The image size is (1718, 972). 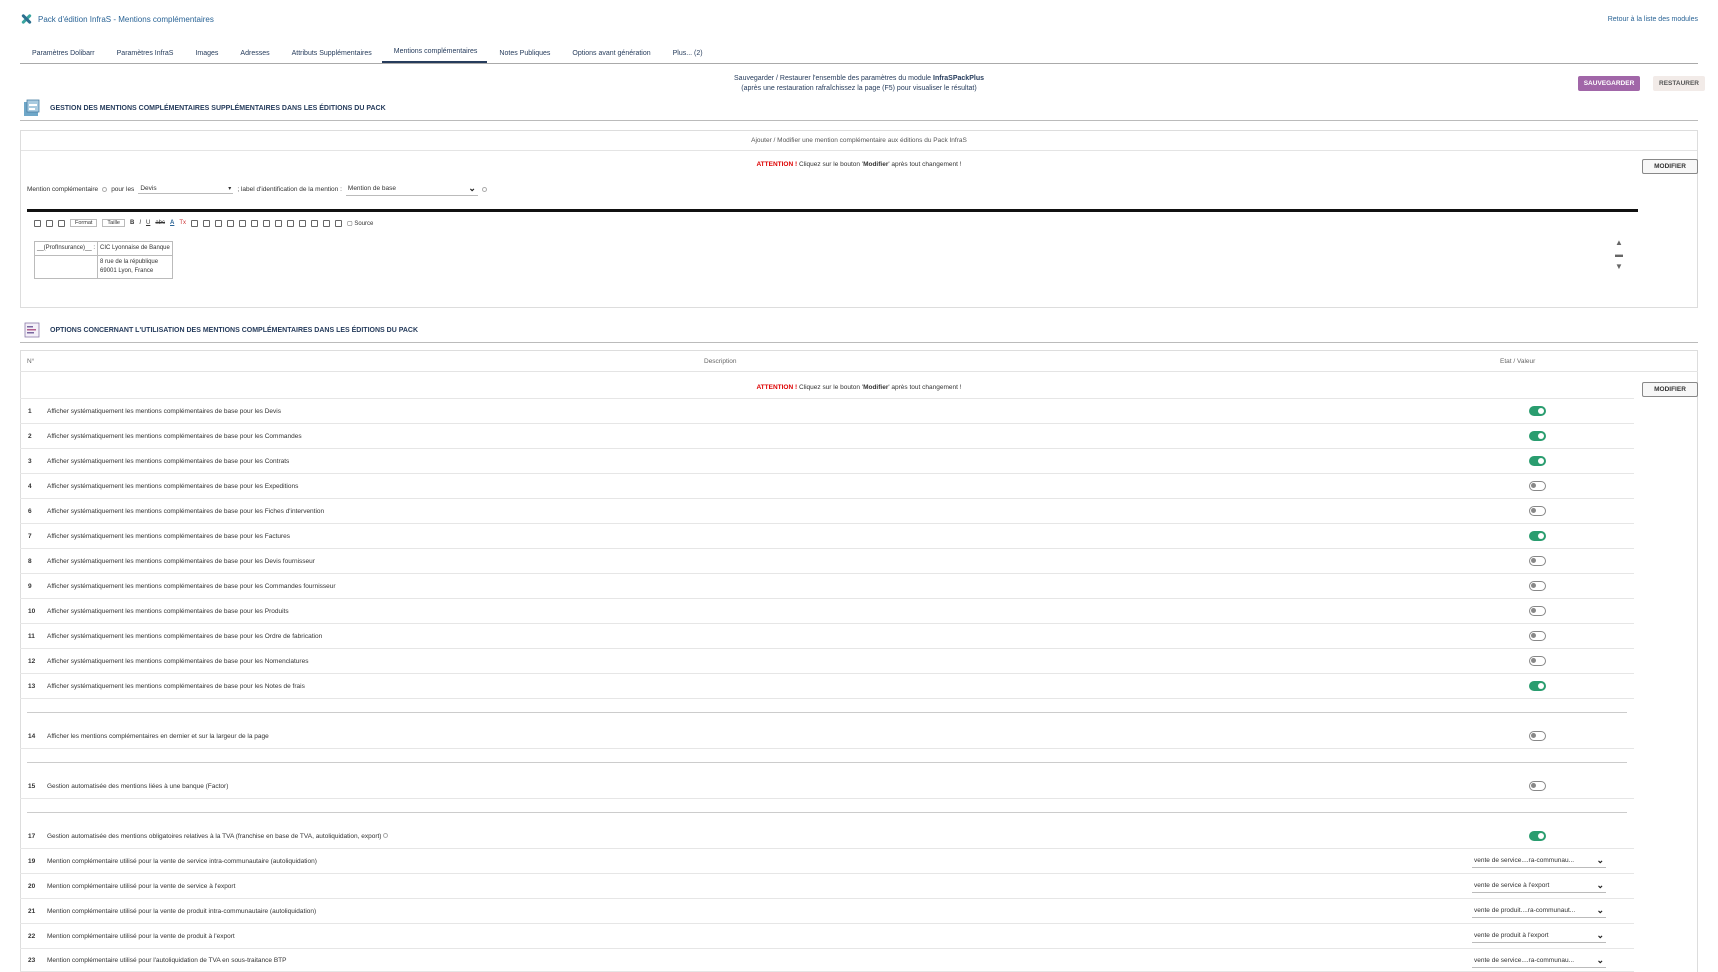 What do you see at coordinates (135, 267) in the screenshot?
I see `editor-cell-address: 8 rue de la république 69001 Lyon, France` at bounding box center [135, 267].